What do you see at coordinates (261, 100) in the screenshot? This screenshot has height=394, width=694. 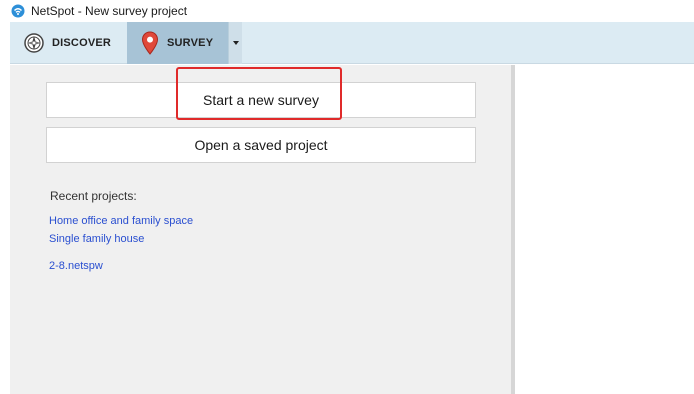 I see `start-new-survey-button: Start a new survey` at bounding box center [261, 100].